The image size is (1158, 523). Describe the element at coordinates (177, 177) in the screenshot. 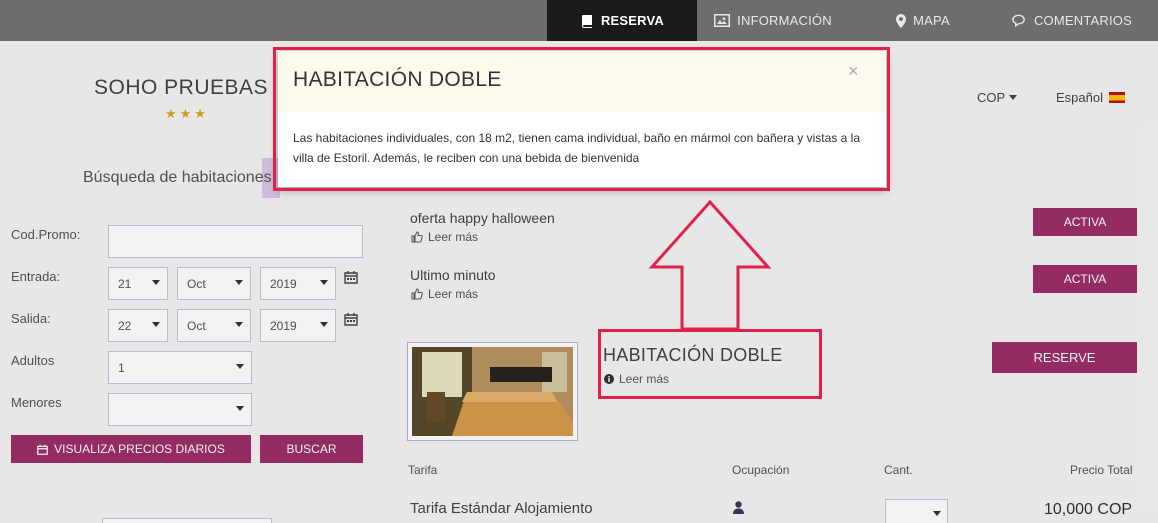

I see `search-title: Búsqueda de habitaciones` at that location.